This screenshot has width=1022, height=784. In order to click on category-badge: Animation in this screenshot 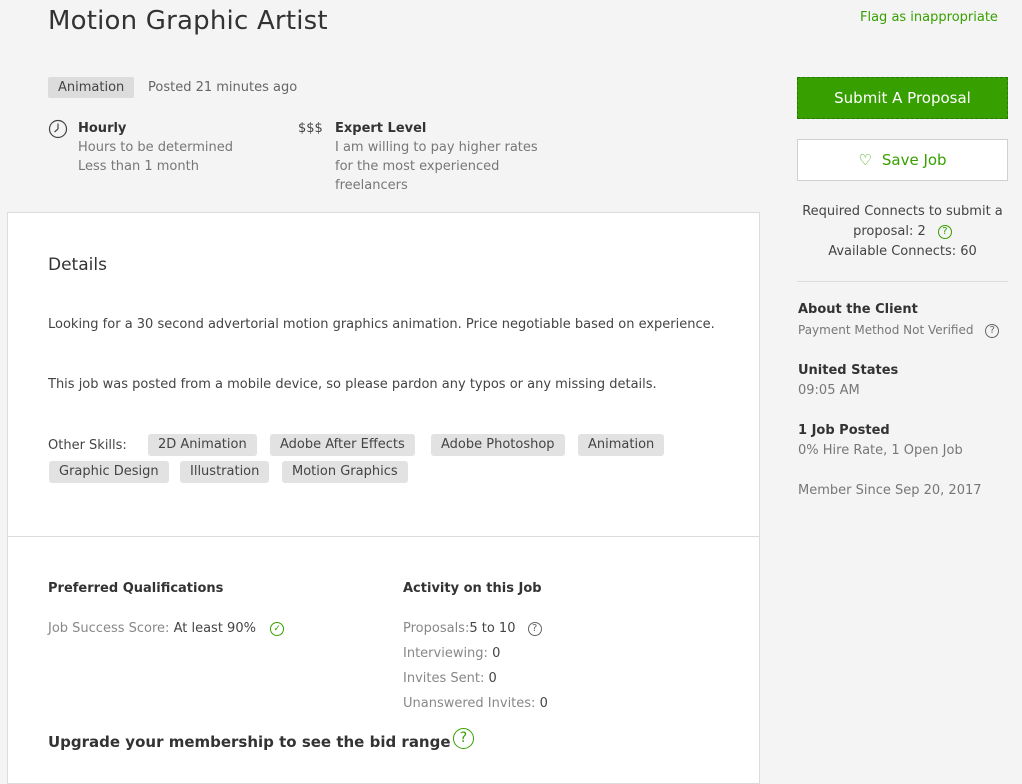, I will do `click(91, 87)`.